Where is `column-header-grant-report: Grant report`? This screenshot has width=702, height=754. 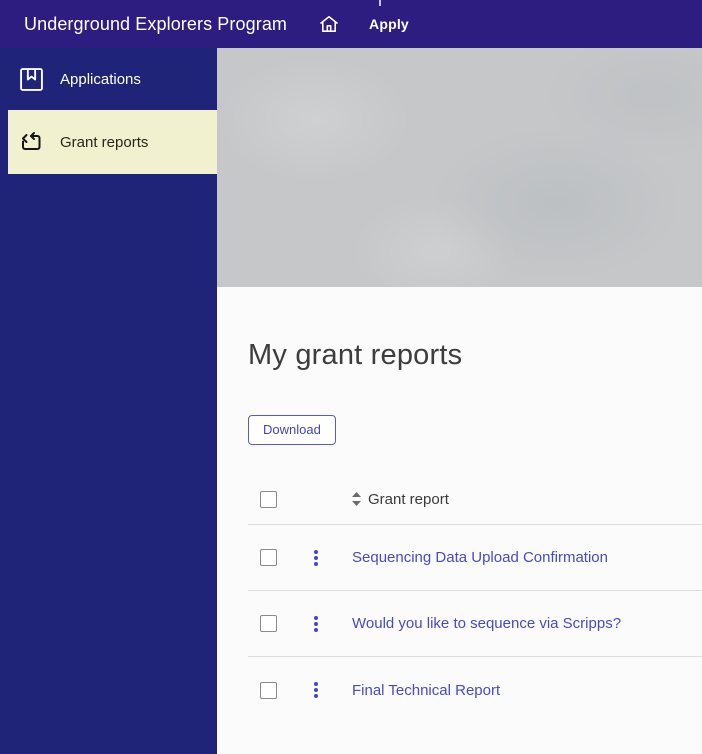
column-header-grant-report: Grant report is located at coordinates (408, 499).